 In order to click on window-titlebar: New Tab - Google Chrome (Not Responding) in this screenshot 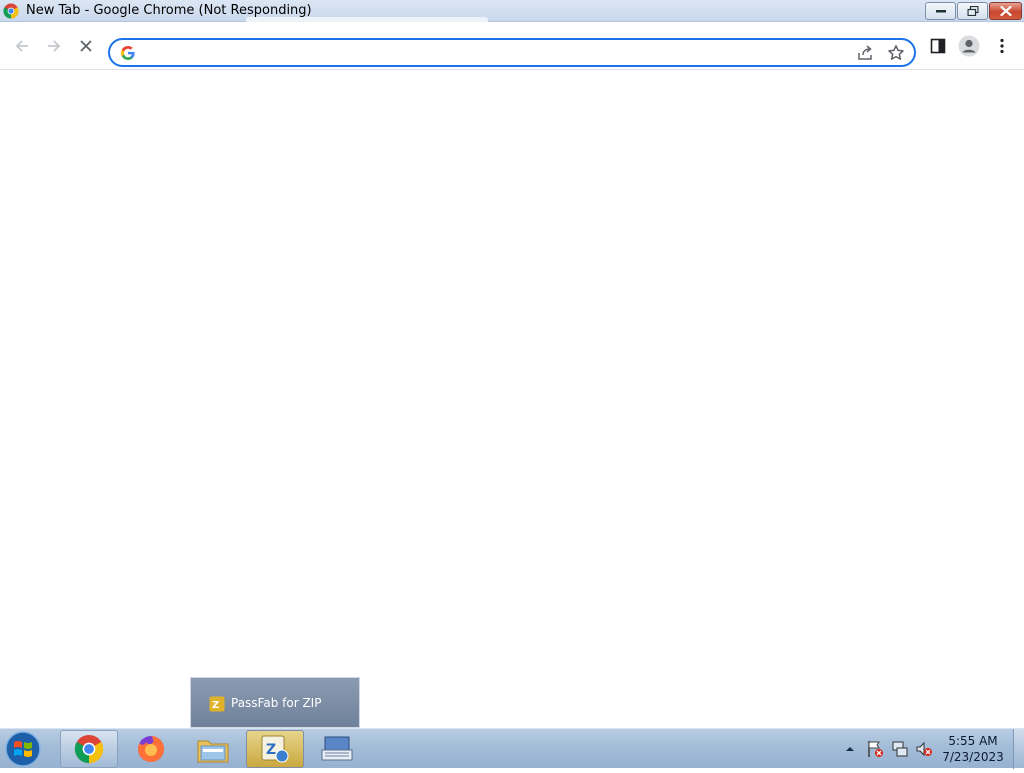, I will do `click(512, 11)`.